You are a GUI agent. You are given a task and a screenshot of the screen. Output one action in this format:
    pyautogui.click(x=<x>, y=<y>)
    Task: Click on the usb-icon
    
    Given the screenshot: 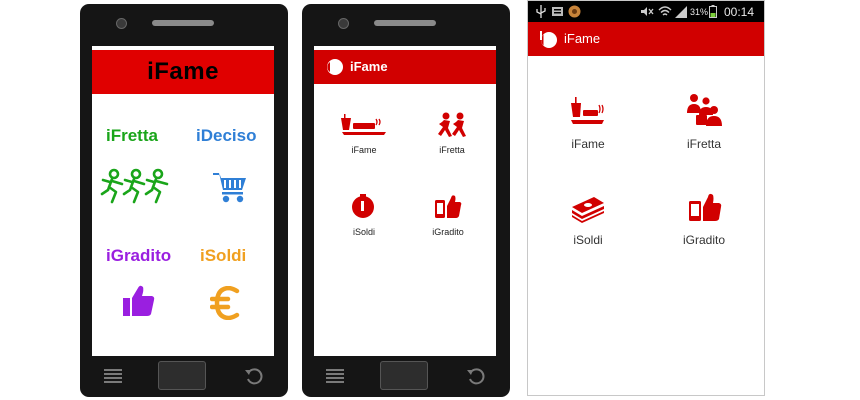 What is the action you would take?
    pyautogui.click(x=541, y=11)
    